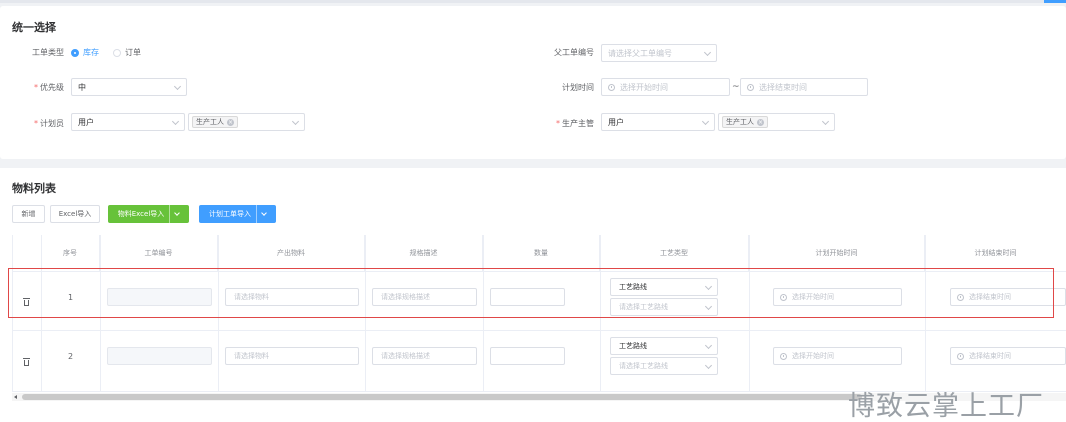 The height and width of the screenshot is (422, 1066). Describe the element at coordinates (658, 122) in the screenshot. I see `supervisor-type-select: 用户` at that location.